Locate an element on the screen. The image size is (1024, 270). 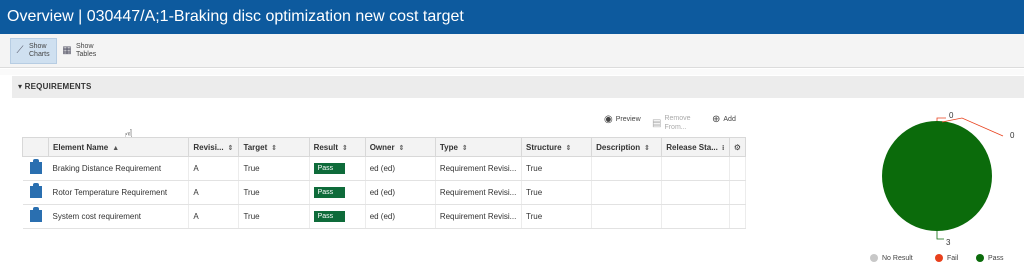
show-charts-label: Show Charts is located at coordinates (39, 50).